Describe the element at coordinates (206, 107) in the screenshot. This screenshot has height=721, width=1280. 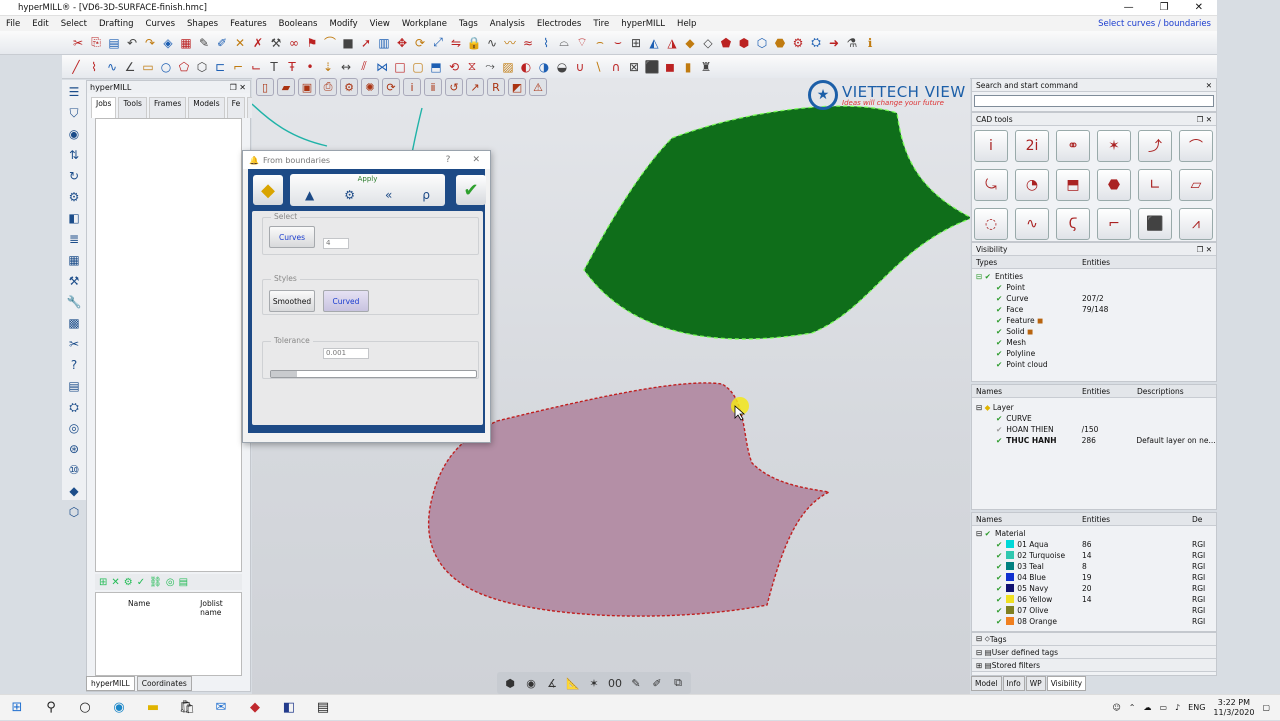
I see `tab-models: Models` at that location.